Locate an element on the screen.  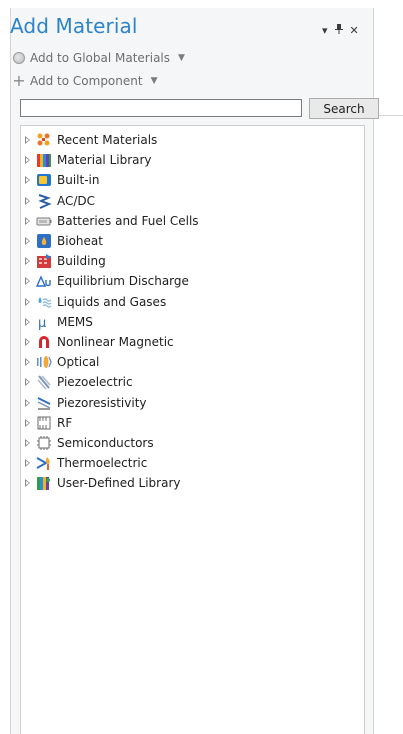
tree-item-recent-materials: Recent Materials is located at coordinates (192, 140).